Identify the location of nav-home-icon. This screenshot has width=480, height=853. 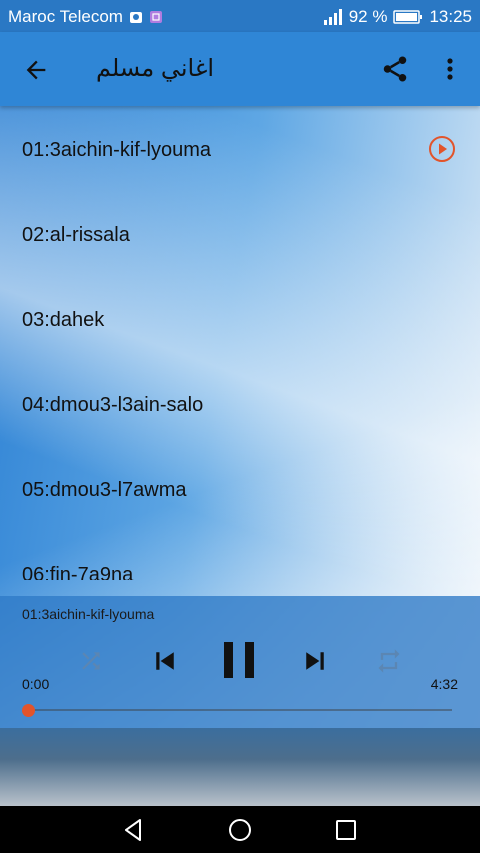
(240, 830).